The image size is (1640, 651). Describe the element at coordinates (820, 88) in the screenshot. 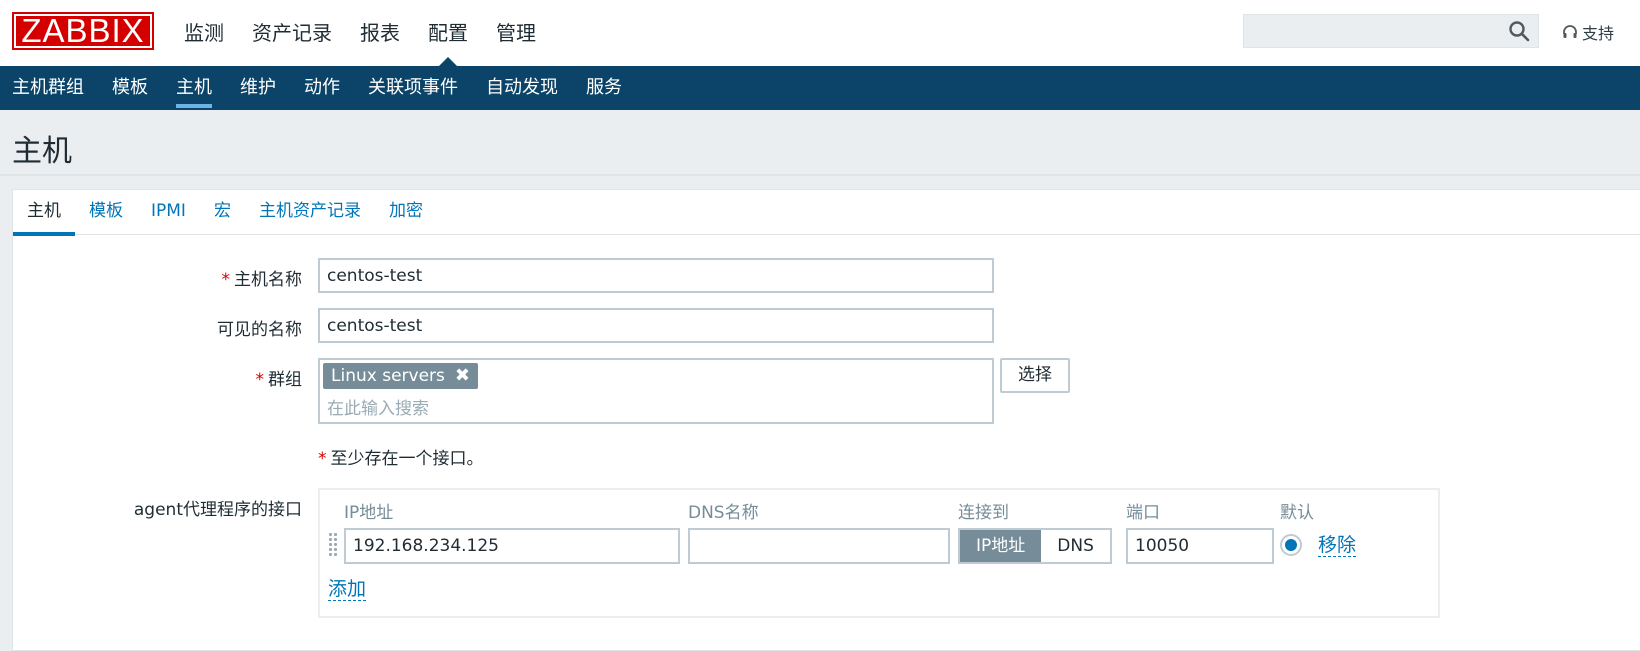

I see `sub-nav: 主机群组 模板 主机 维护 动作 关联项事件 自动发现 服务` at that location.